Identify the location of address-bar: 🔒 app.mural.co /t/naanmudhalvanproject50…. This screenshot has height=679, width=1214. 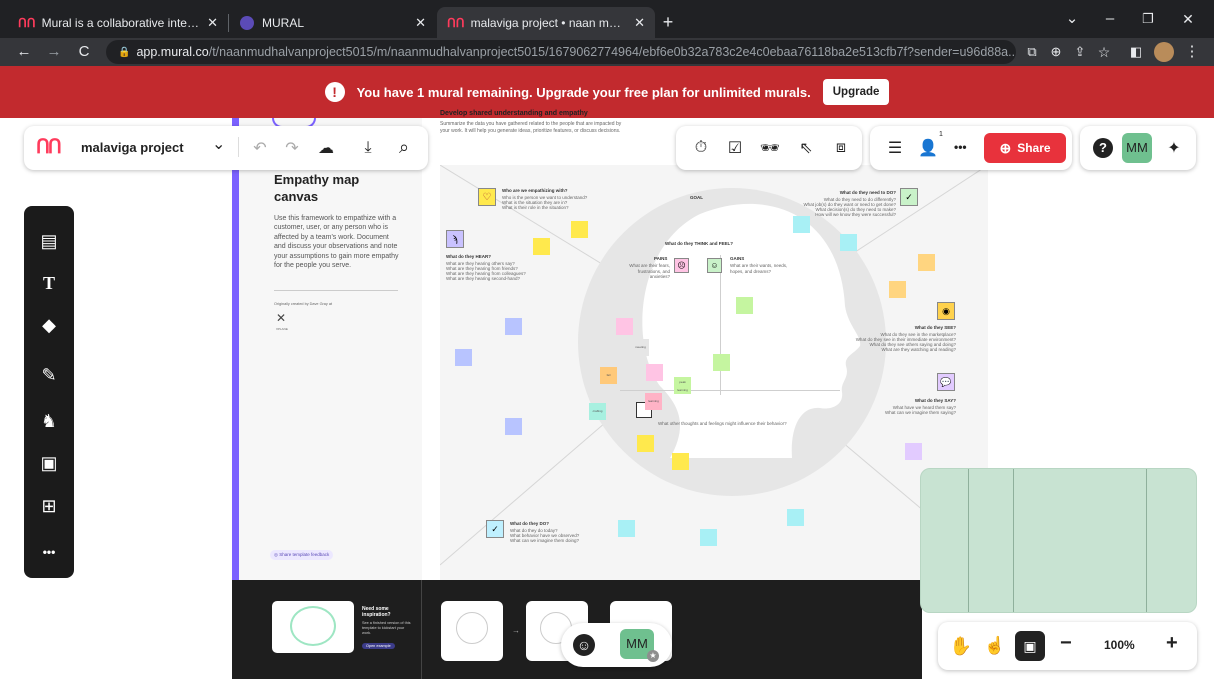
(561, 52).